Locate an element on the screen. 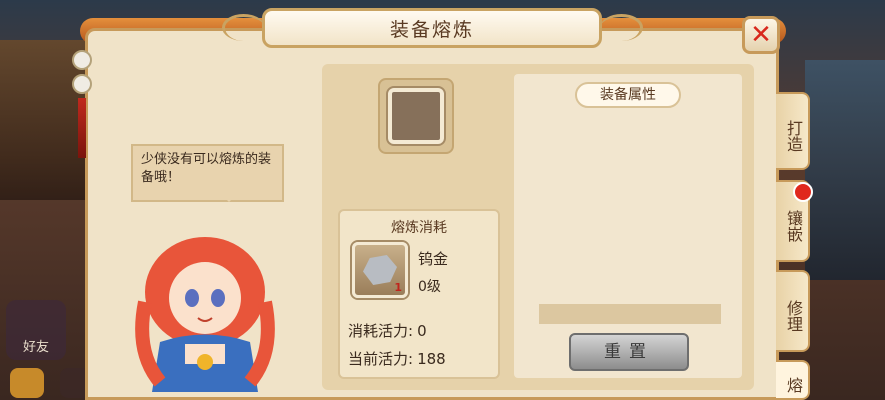 The width and height of the screenshot is (885, 400). background-building-right is located at coordinates (845, 170).